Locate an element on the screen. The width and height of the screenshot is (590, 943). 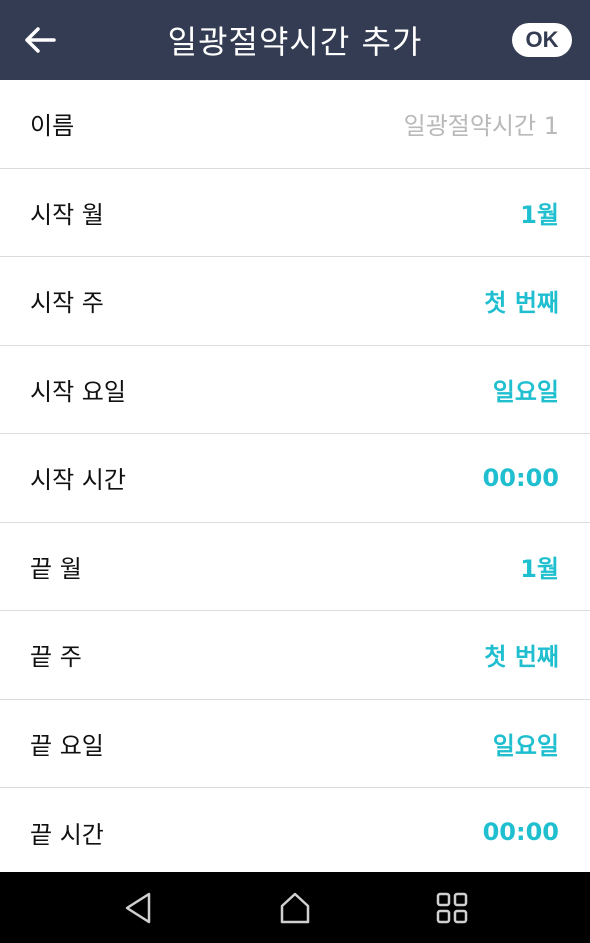
field-row-end-day: 끝 요일 일요일 is located at coordinates (295, 744).